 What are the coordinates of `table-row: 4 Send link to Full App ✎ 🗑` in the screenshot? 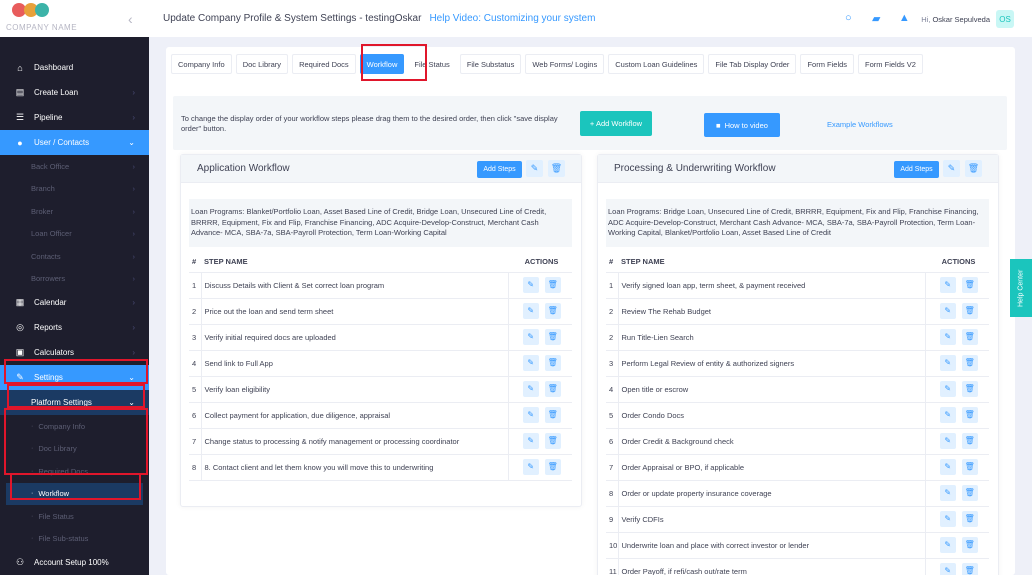 It's located at (380, 363).